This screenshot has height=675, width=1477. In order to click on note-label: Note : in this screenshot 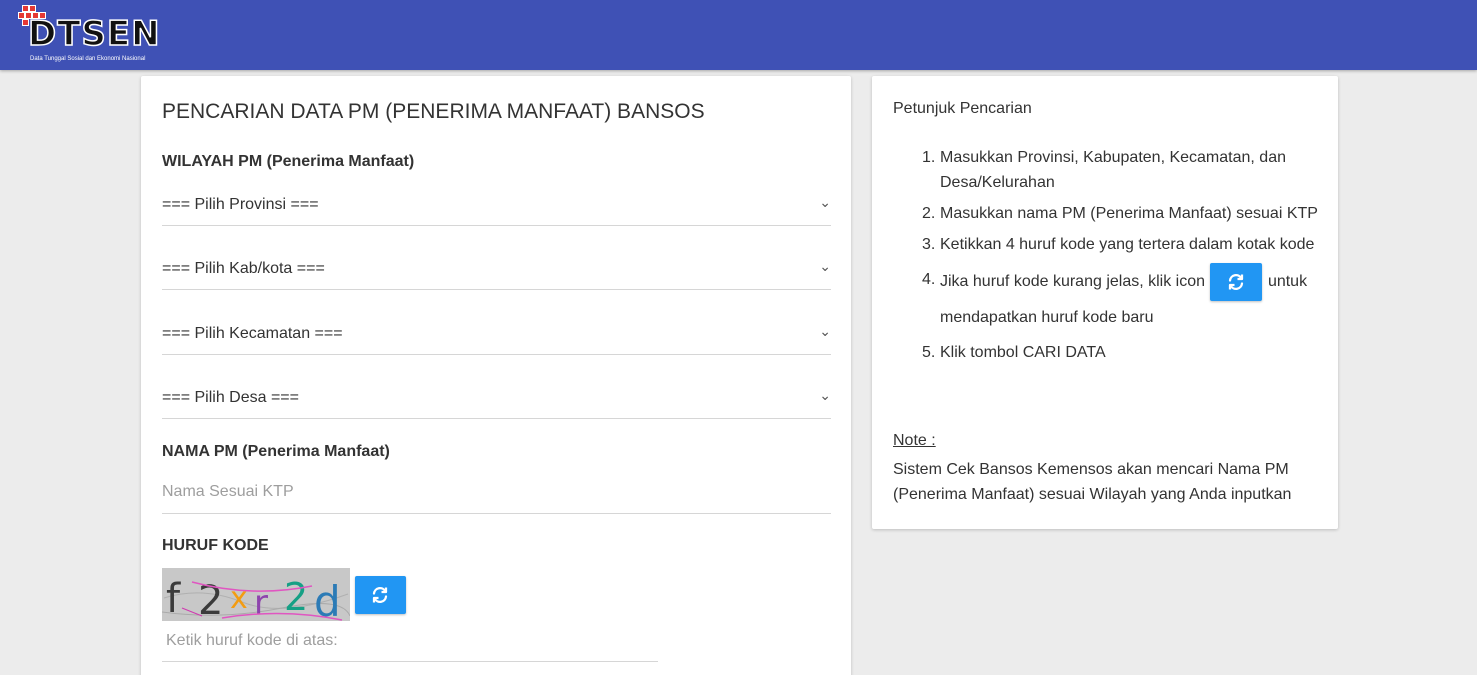, I will do `click(914, 440)`.